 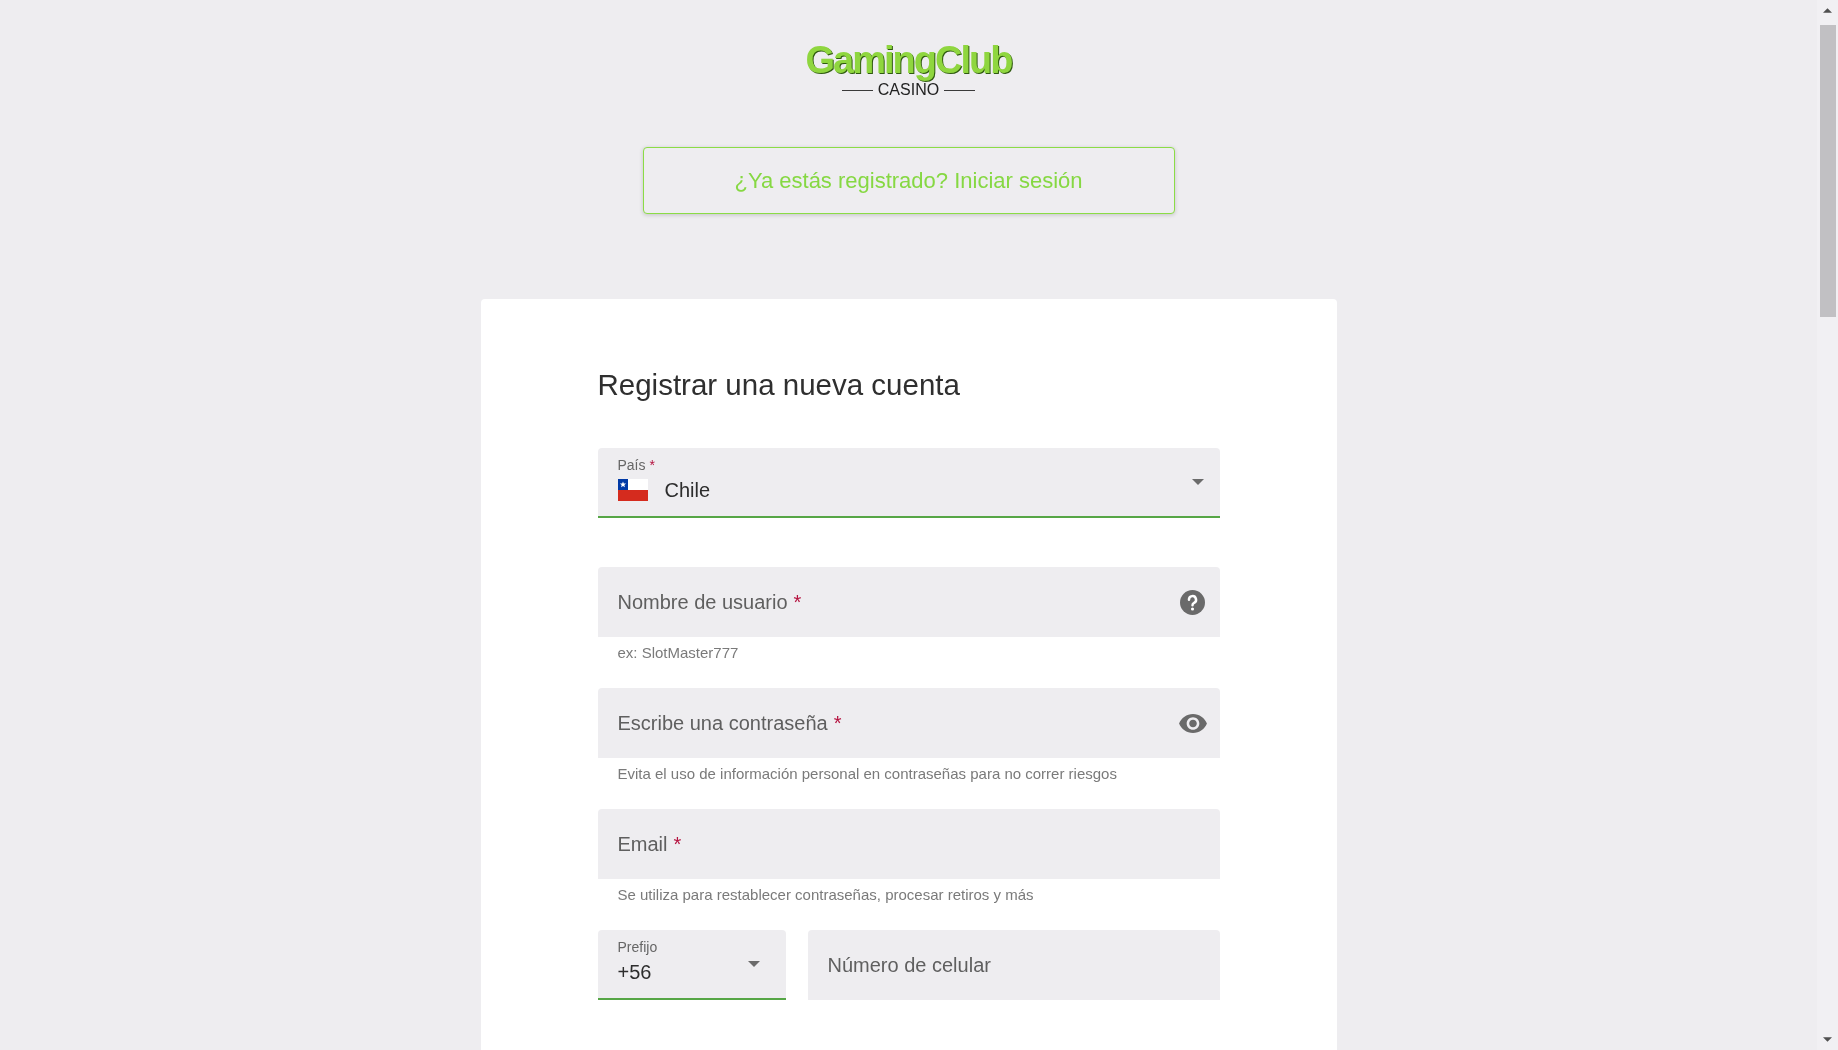 What do you see at coordinates (1827, 10) in the screenshot?
I see `scroll-up-arrow-icon` at bounding box center [1827, 10].